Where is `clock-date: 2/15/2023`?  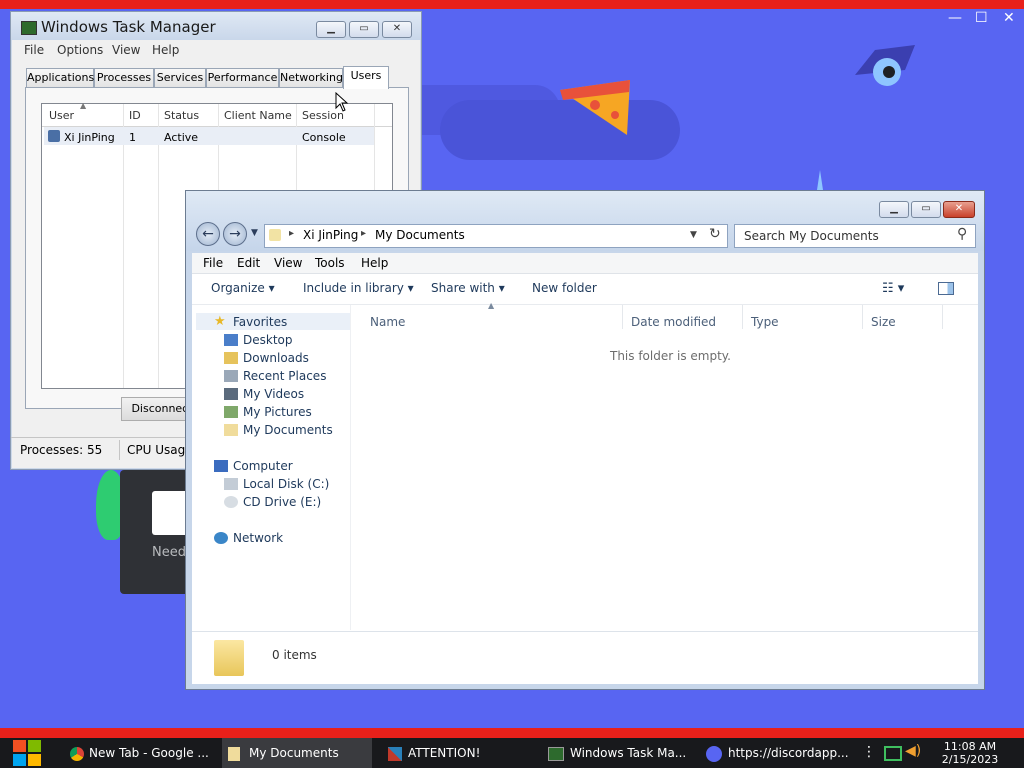
clock-date: 2/15/2023 is located at coordinates (970, 759).